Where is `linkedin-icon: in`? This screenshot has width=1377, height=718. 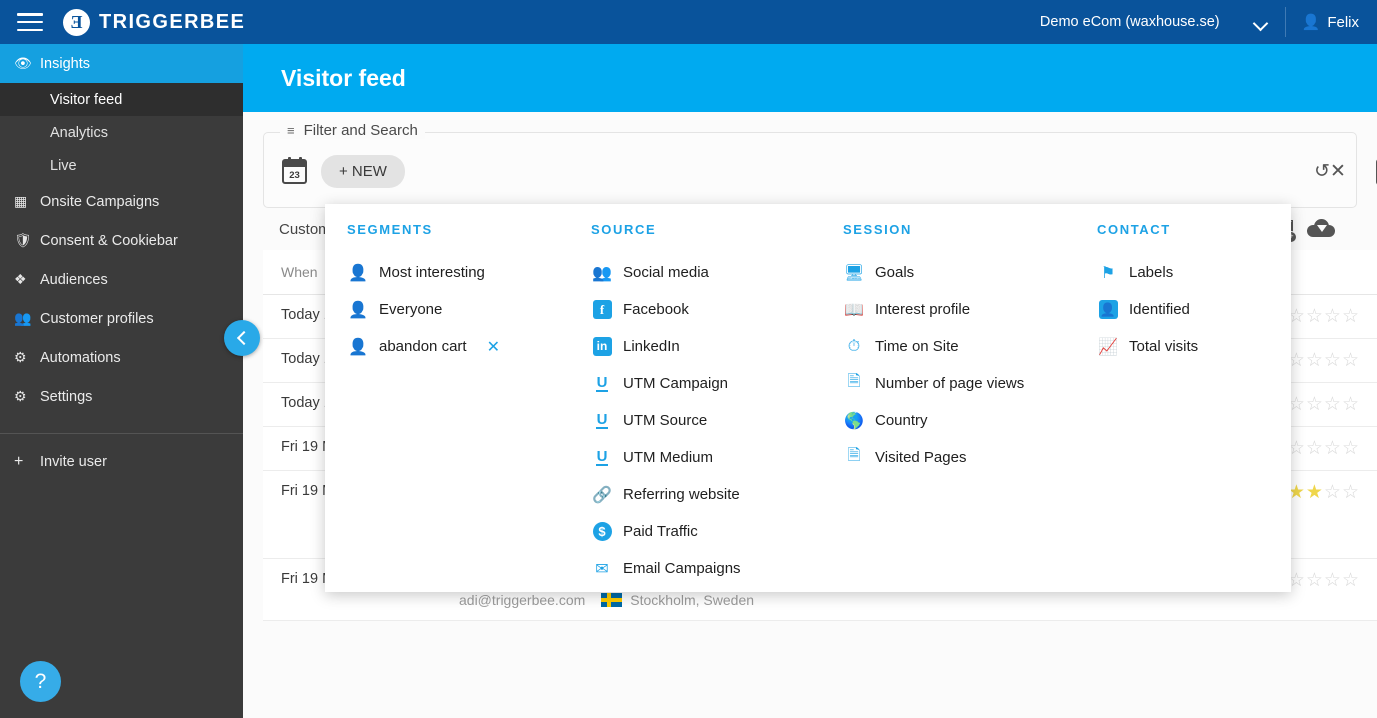
linkedin-icon: in is located at coordinates (602, 347).